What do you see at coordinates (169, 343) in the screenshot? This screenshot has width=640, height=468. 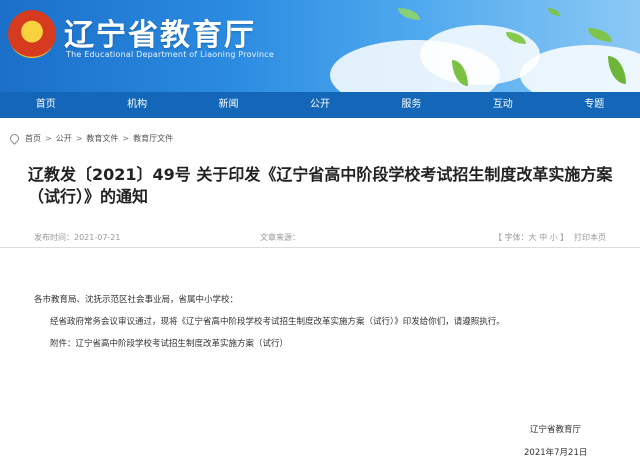 I see `article-attachment: 附件：辽宁省高中阶段学校考试招生制度改革实施方案（试行）` at bounding box center [169, 343].